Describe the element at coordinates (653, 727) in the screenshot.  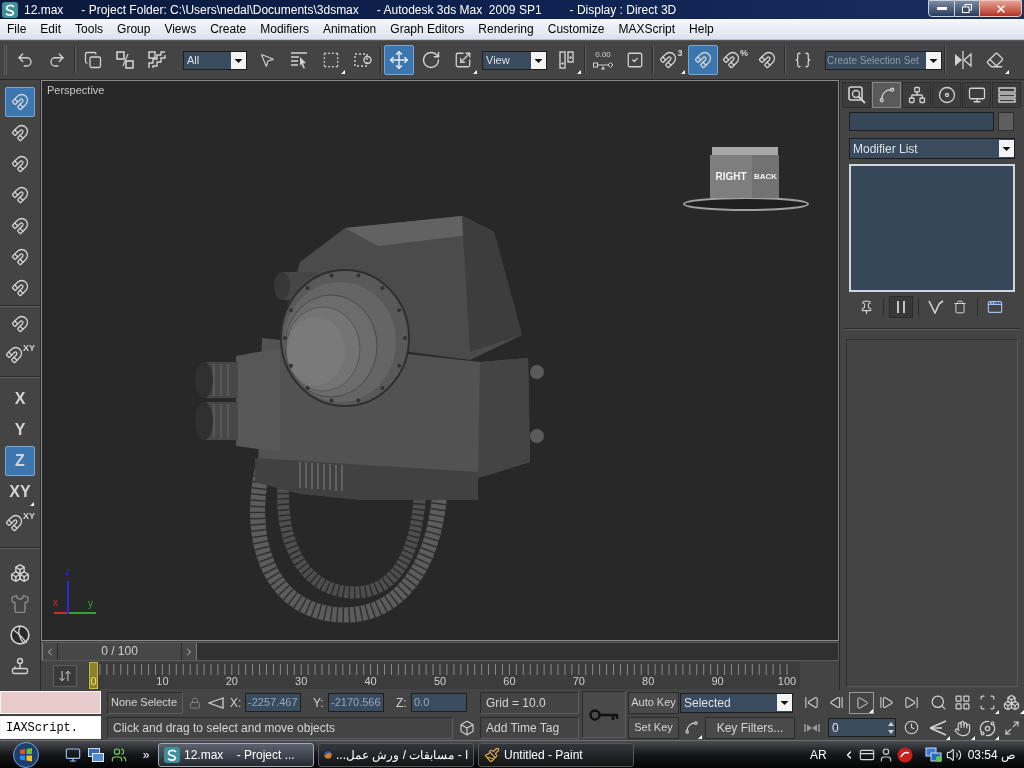
I see `set-key-button: Set Key` at that location.